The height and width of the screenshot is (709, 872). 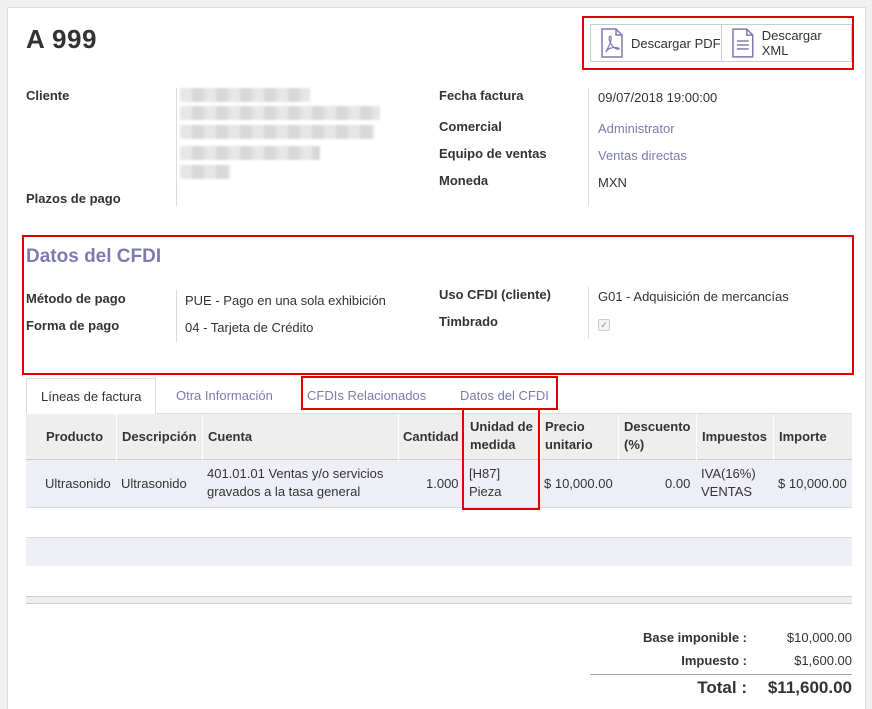 I want to click on cell-importe: $ 10,000.00, so click(x=812, y=483).